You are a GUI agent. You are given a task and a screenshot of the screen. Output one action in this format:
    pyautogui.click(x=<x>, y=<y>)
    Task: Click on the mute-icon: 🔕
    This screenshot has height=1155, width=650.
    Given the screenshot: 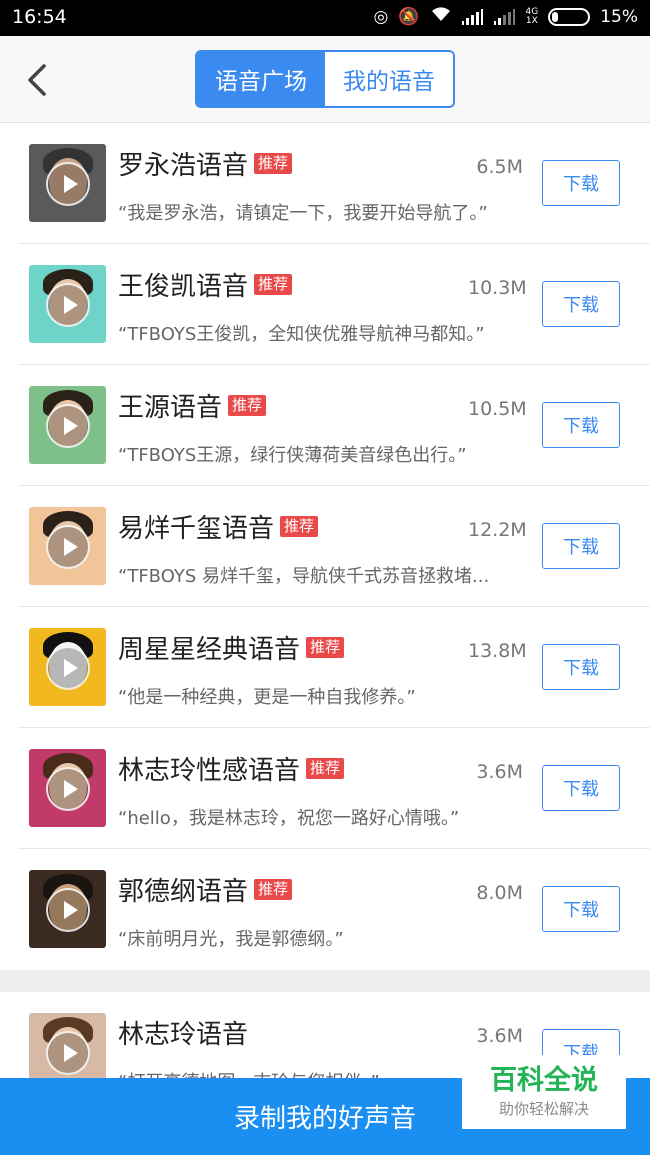 What is the action you would take?
    pyautogui.click(x=409, y=16)
    